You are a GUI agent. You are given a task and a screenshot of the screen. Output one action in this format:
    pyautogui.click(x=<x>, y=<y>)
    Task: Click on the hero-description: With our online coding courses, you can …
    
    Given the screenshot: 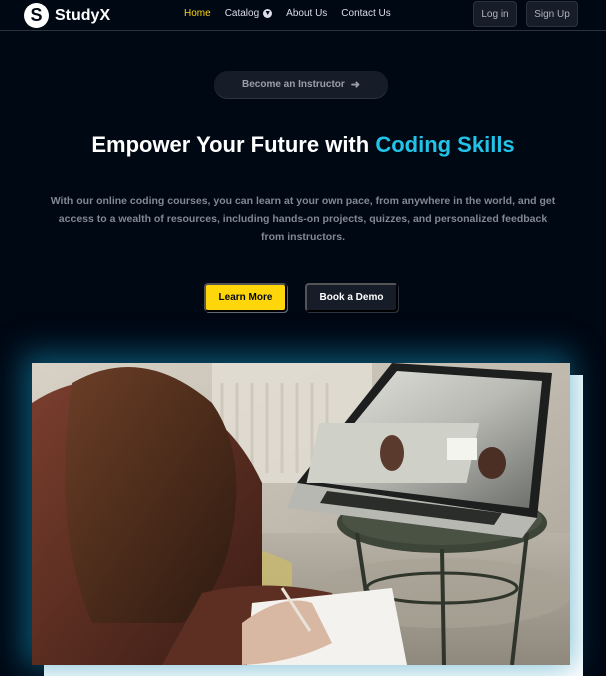 What is the action you would take?
    pyautogui.click(x=303, y=219)
    